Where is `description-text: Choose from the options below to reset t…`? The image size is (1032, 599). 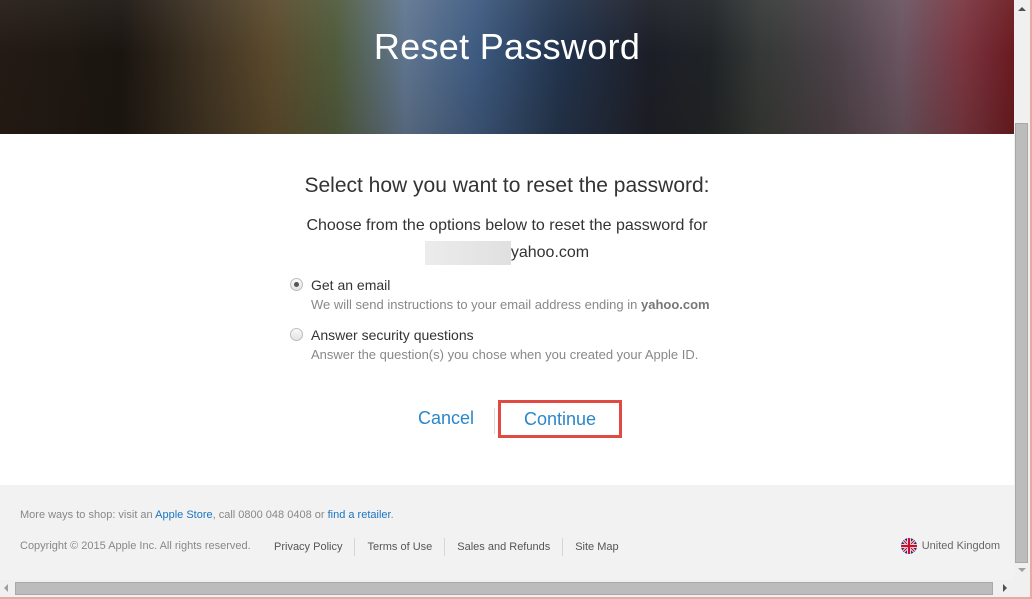 description-text: Choose from the options below to reset t… is located at coordinates (507, 225).